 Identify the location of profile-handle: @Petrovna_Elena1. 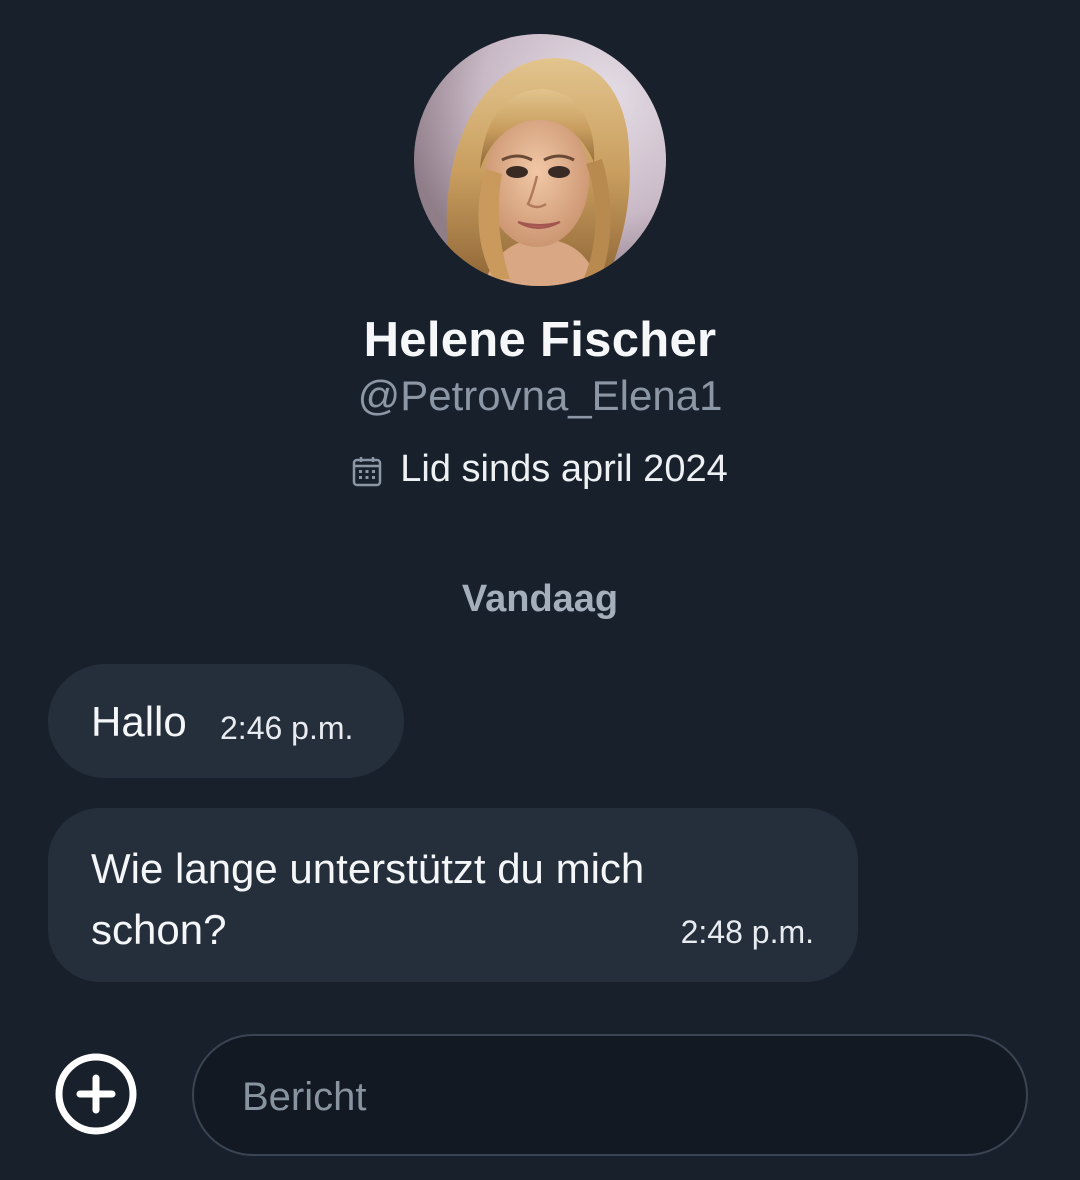
(540, 395).